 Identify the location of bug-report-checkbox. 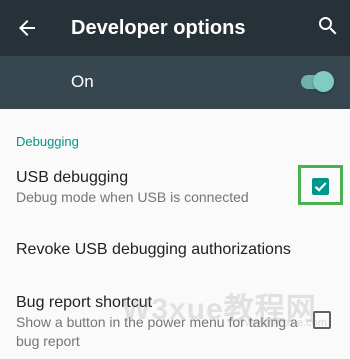
(322, 320).